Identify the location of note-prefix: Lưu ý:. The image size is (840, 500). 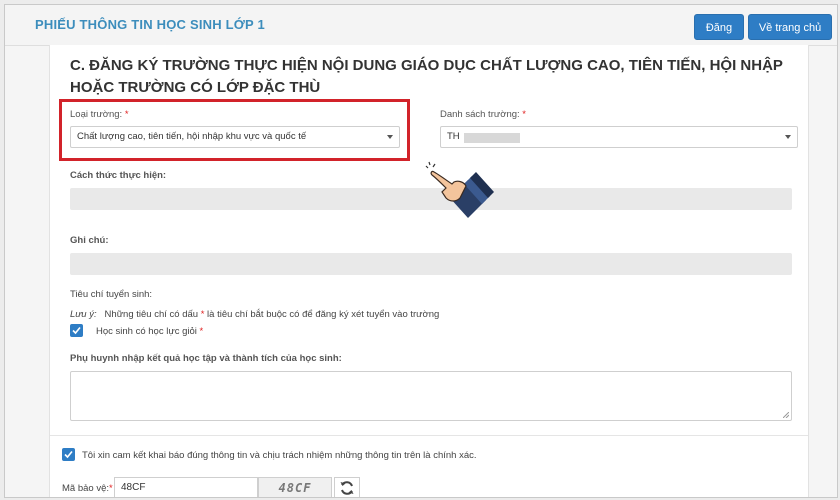
(83, 314).